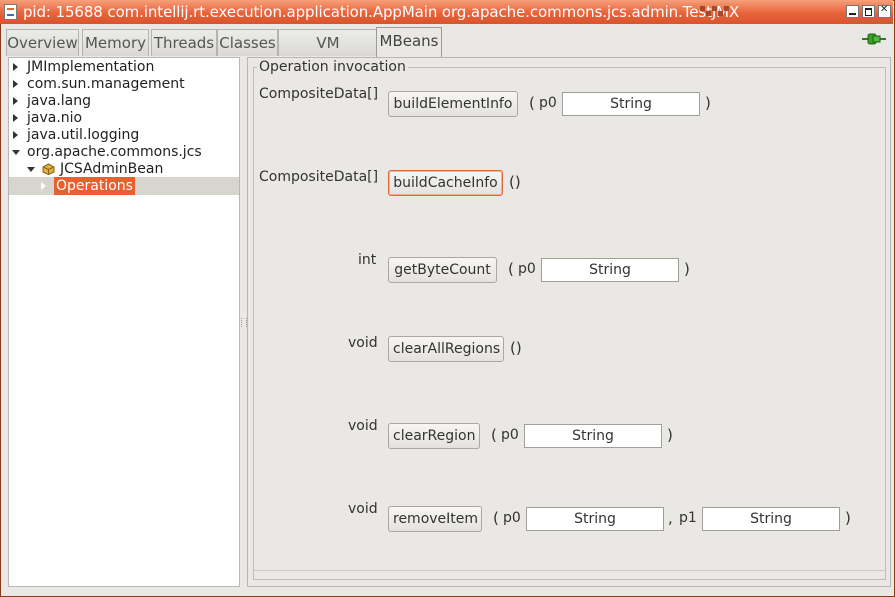 This screenshot has height=597, width=895. I want to click on tab-classes: Classes, so click(247, 42).